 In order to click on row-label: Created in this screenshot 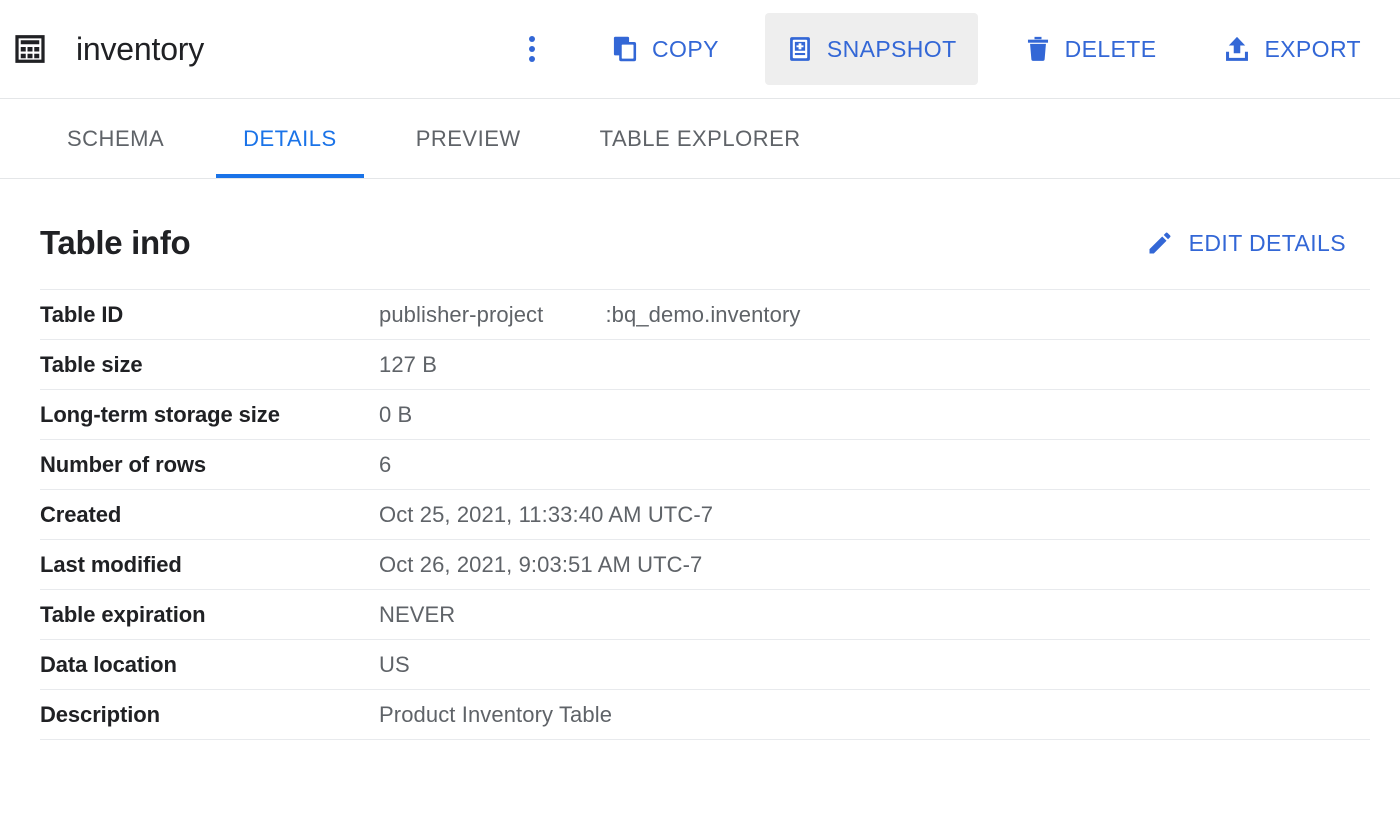, I will do `click(81, 514)`.